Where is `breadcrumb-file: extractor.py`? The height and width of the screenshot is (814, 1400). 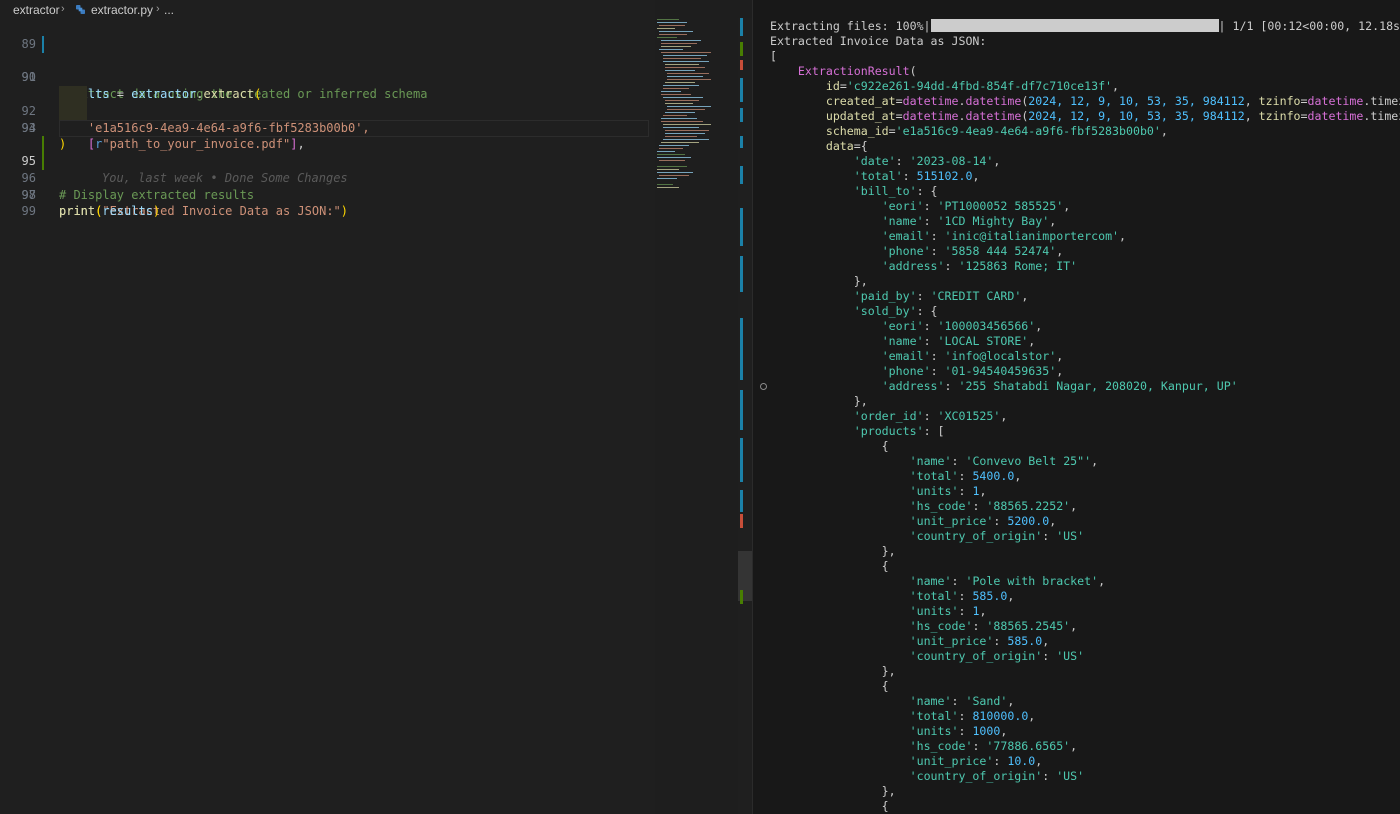
breadcrumb-file: extractor.py is located at coordinates (122, 10).